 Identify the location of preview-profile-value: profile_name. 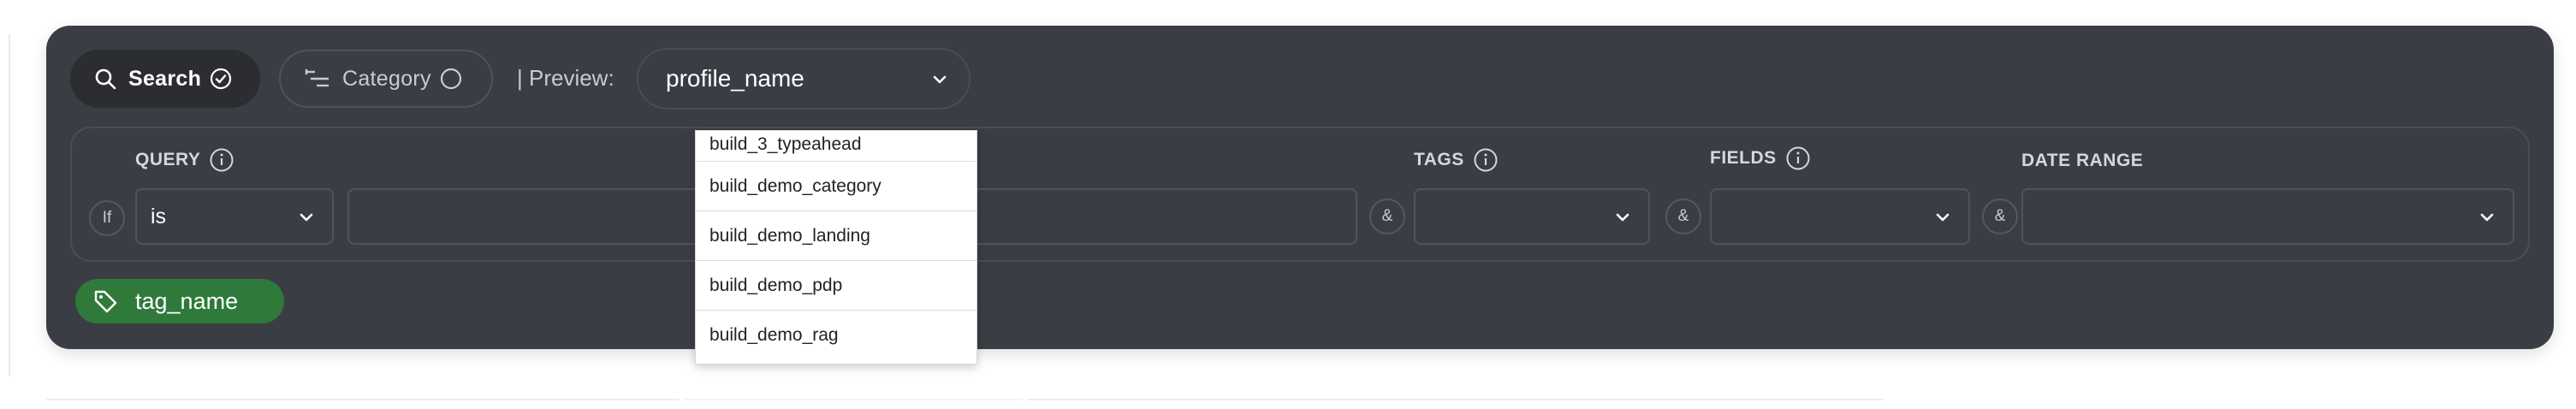
(735, 78).